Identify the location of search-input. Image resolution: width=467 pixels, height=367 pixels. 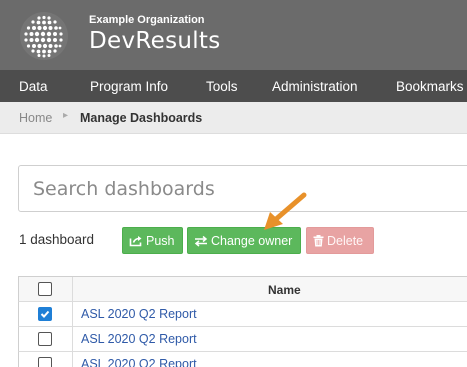
(243, 188).